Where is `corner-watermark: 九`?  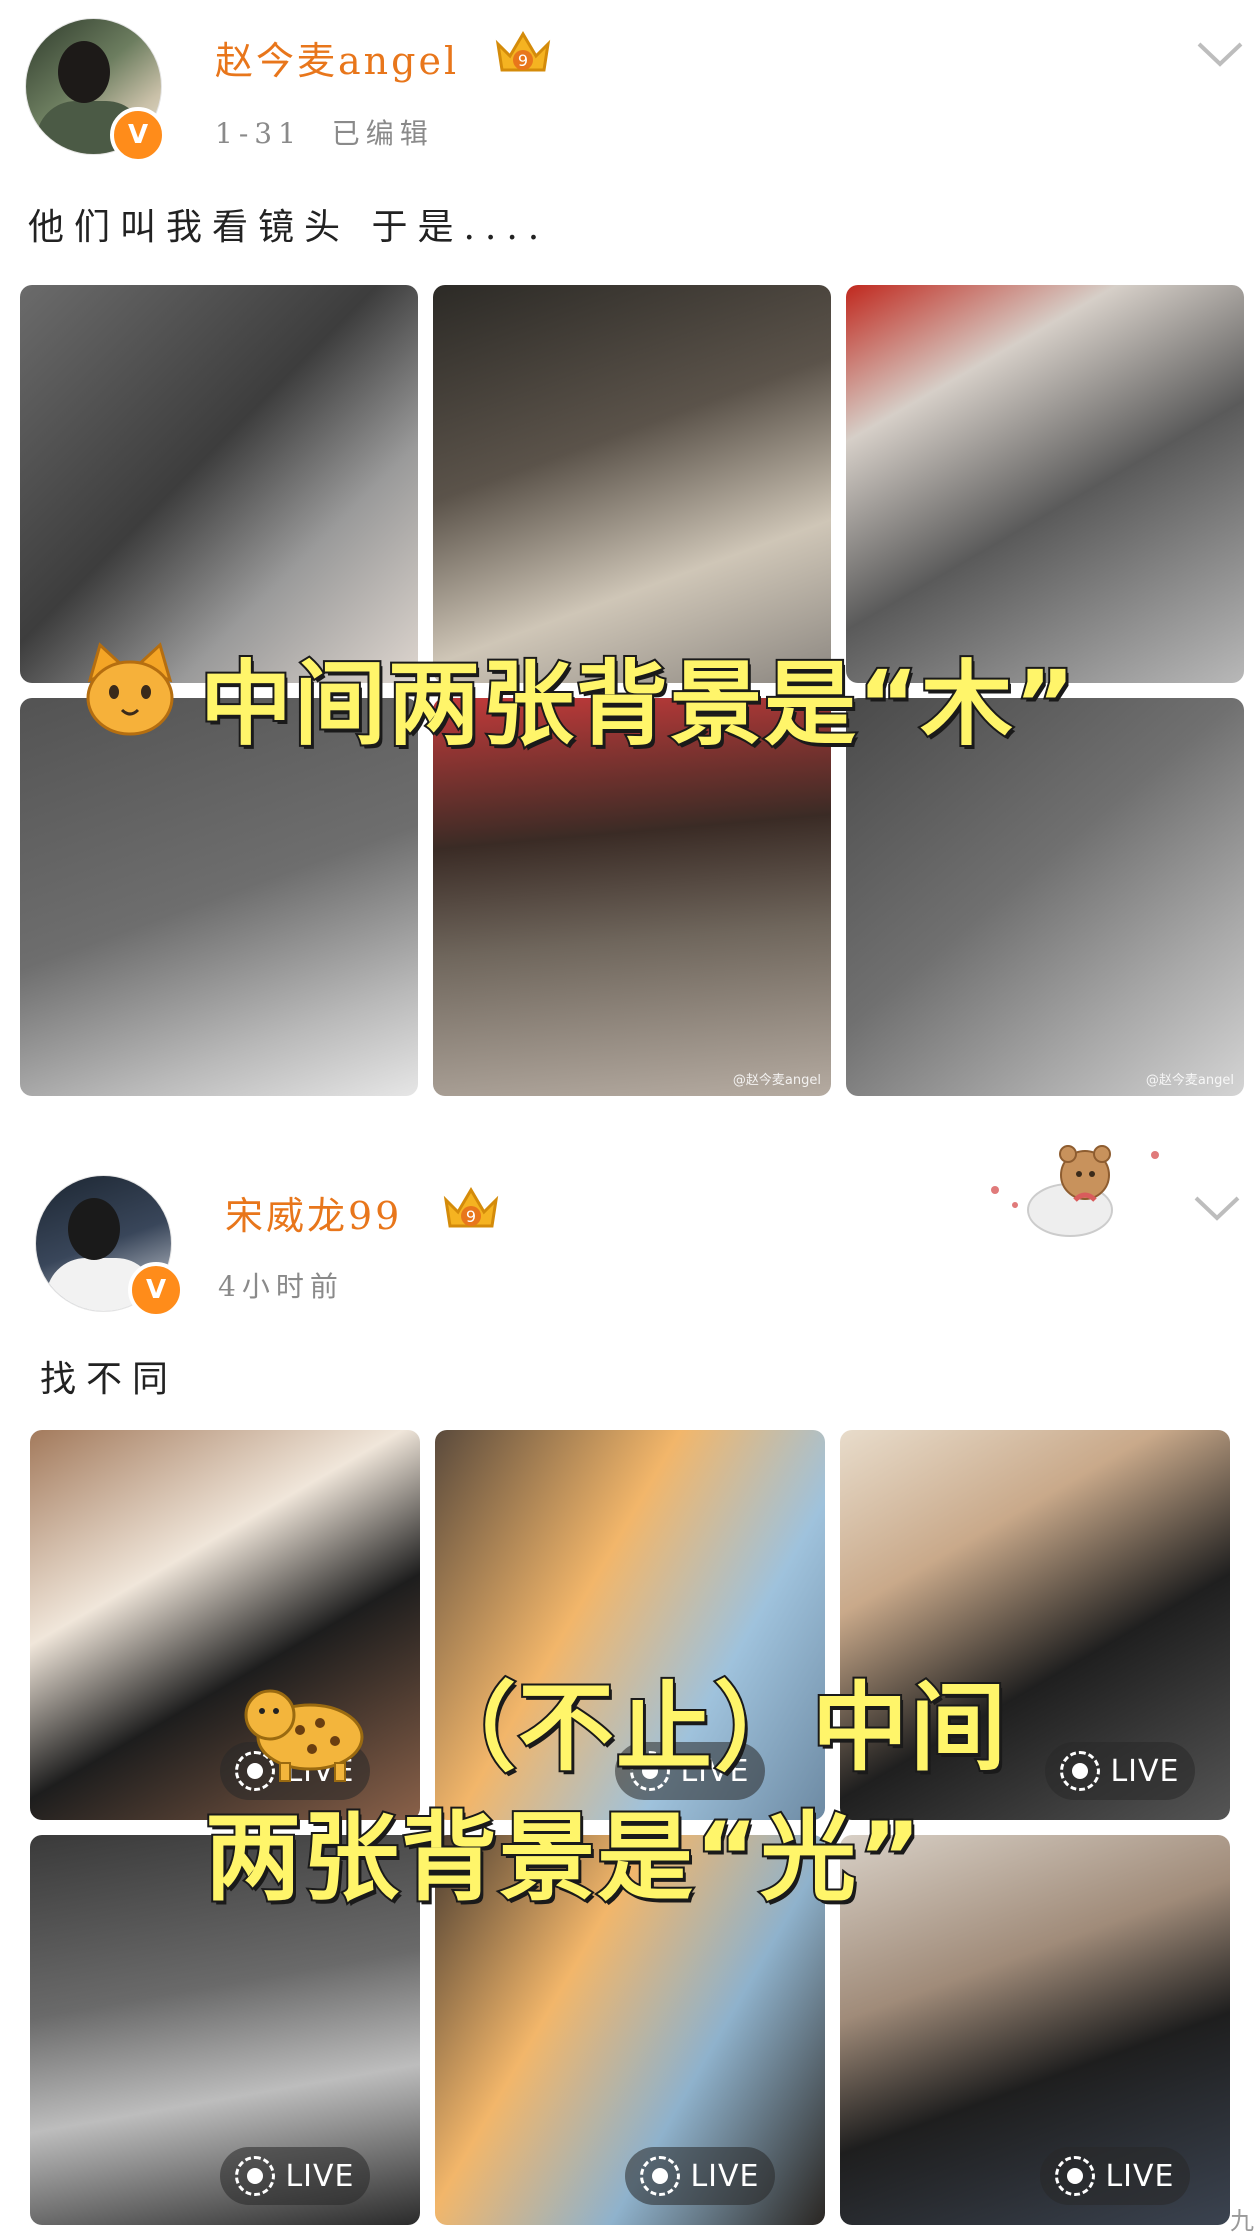 corner-watermark: 九 is located at coordinates (1242, 2221).